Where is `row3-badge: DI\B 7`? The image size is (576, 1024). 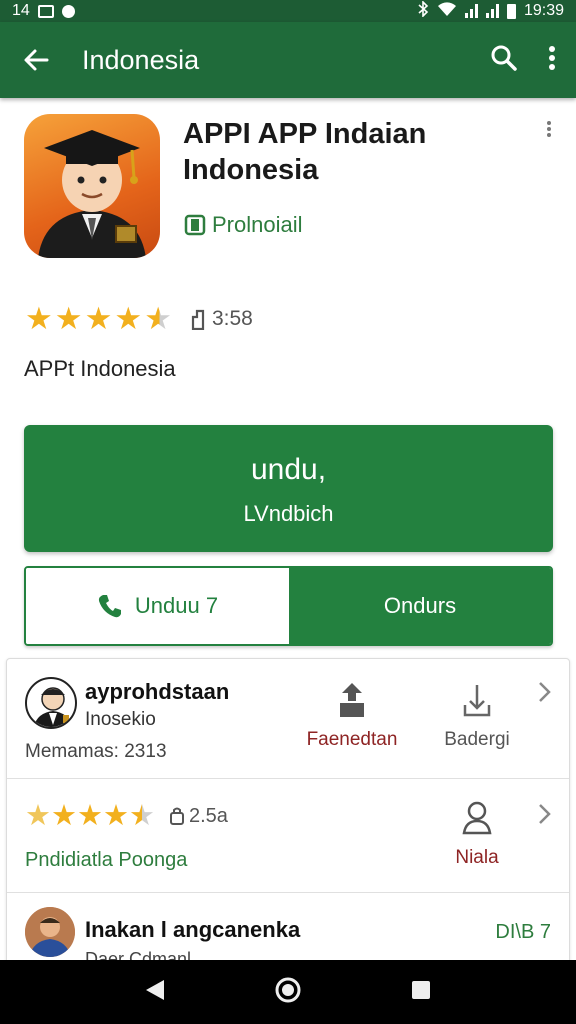
row3-badge: DI\B 7 is located at coordinates (523, 932).